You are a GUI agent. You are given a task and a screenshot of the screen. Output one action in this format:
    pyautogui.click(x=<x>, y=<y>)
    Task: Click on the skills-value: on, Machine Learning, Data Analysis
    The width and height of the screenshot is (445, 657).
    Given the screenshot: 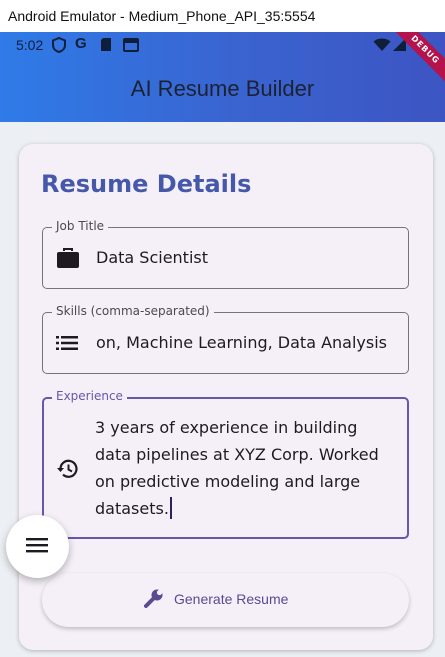 What is the action you would take?
    pyautogui.click(x=242, y=342)
    